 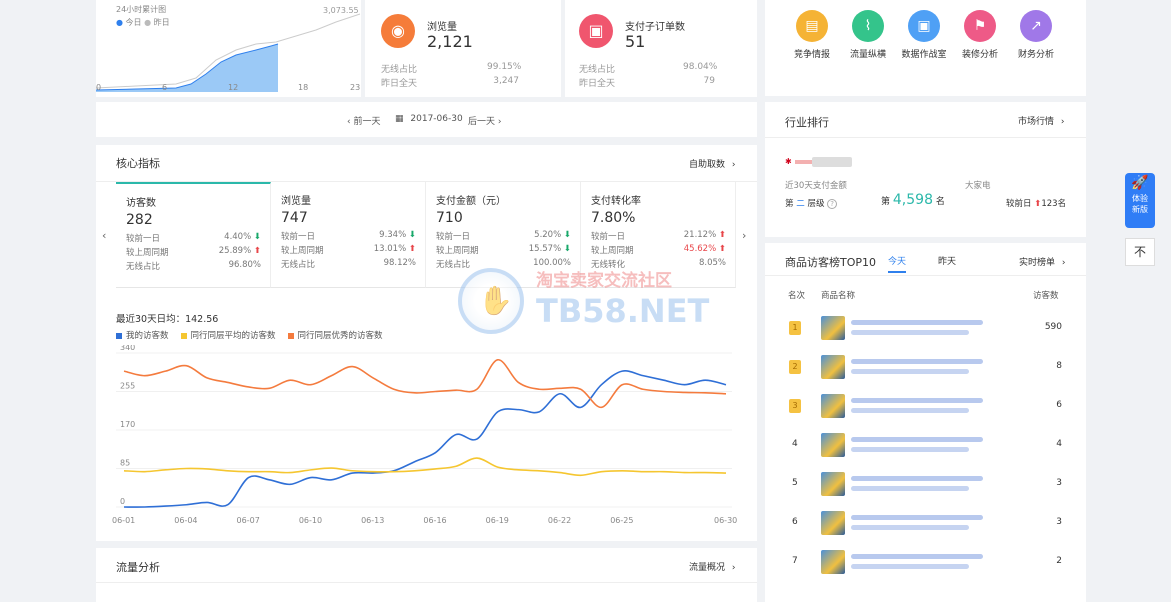 What do you see at coordinates (812, 53) in the screenshot?
I see `app-competition-intel: 竞争情报` at bounding box center [812, 53].